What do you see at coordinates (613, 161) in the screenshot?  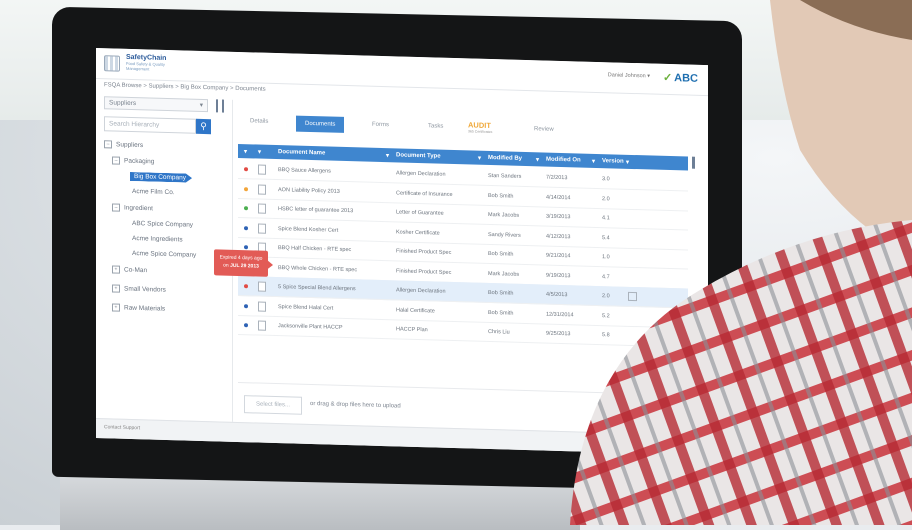 I see `header-version: Version` at bounding box center [613, 161].